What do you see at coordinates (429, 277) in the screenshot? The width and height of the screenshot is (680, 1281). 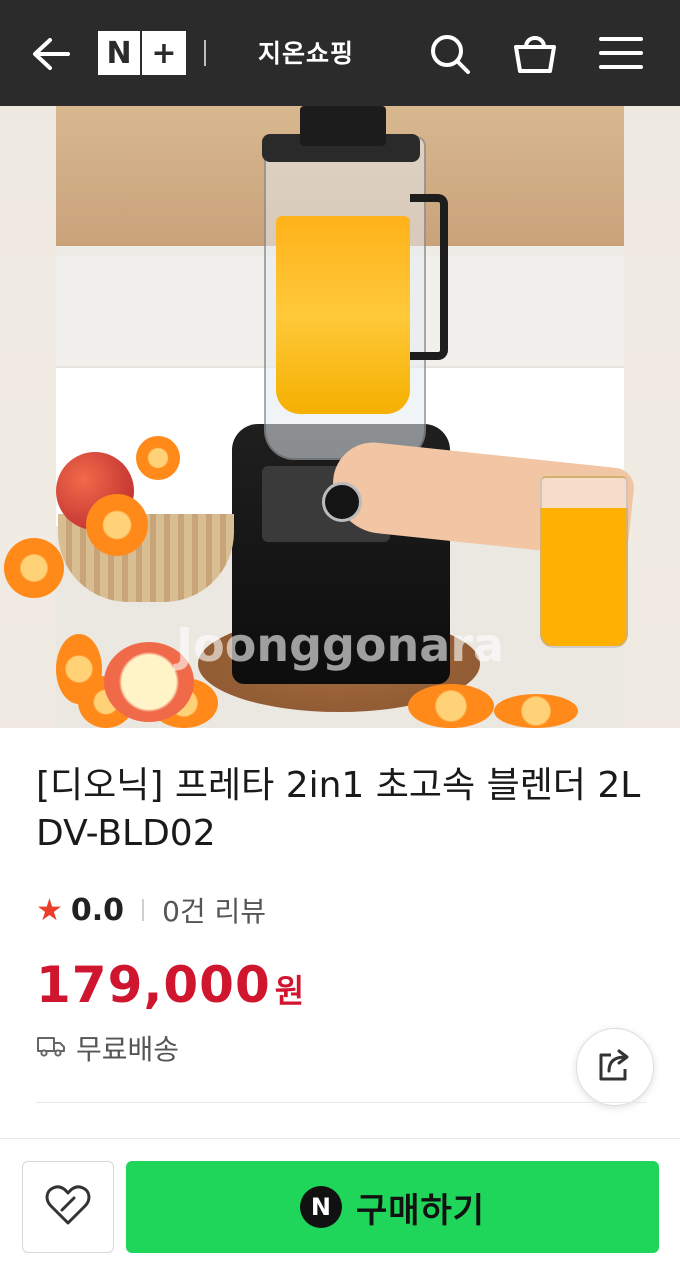 I see `blender-handle` at bounding box center [429, 277].